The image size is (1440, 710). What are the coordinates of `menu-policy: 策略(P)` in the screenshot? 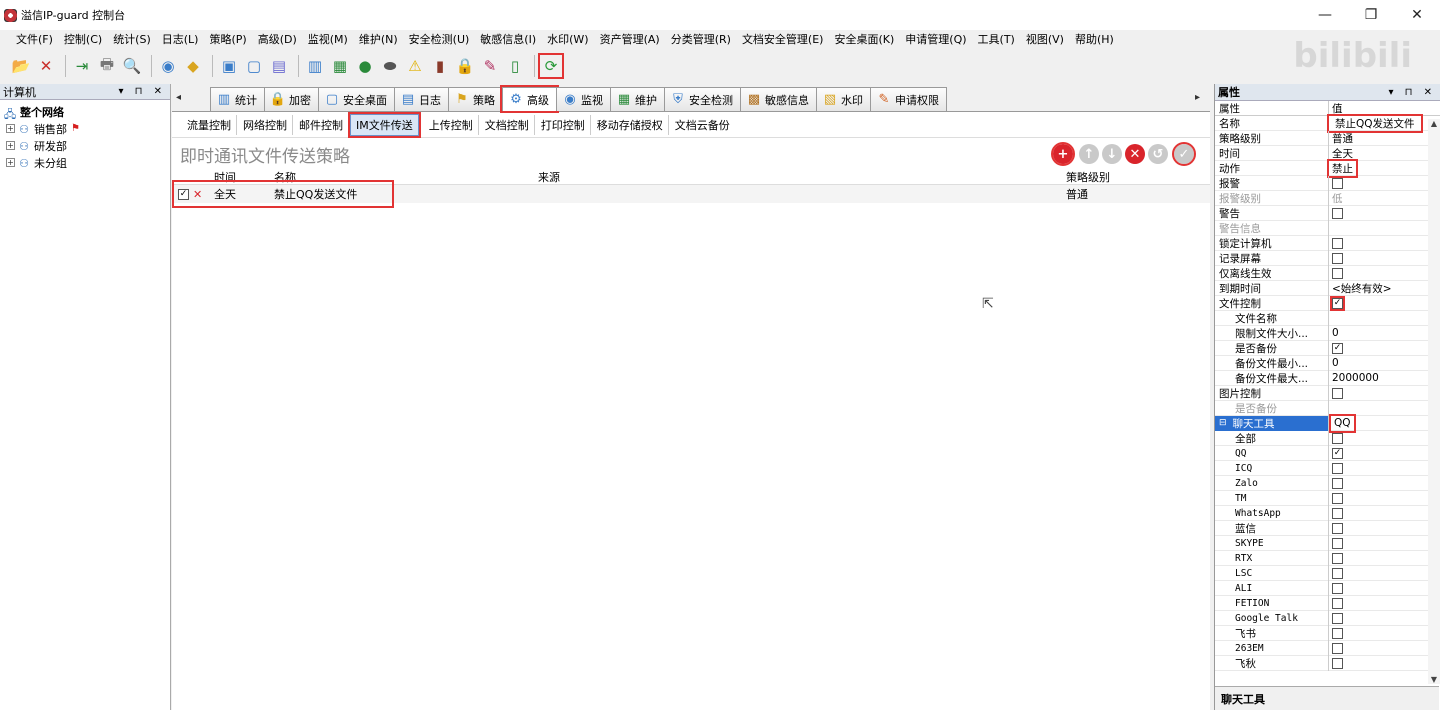 It's located at (227, 39).